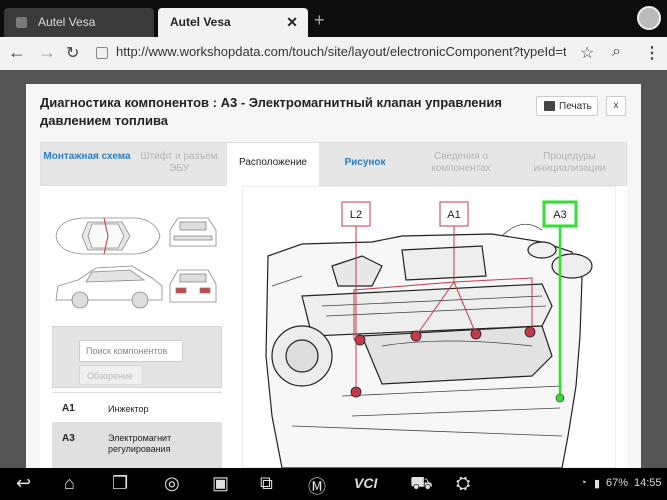 The image size is (667, 500). I want to click on print-button: Печать, so click(567, 106).